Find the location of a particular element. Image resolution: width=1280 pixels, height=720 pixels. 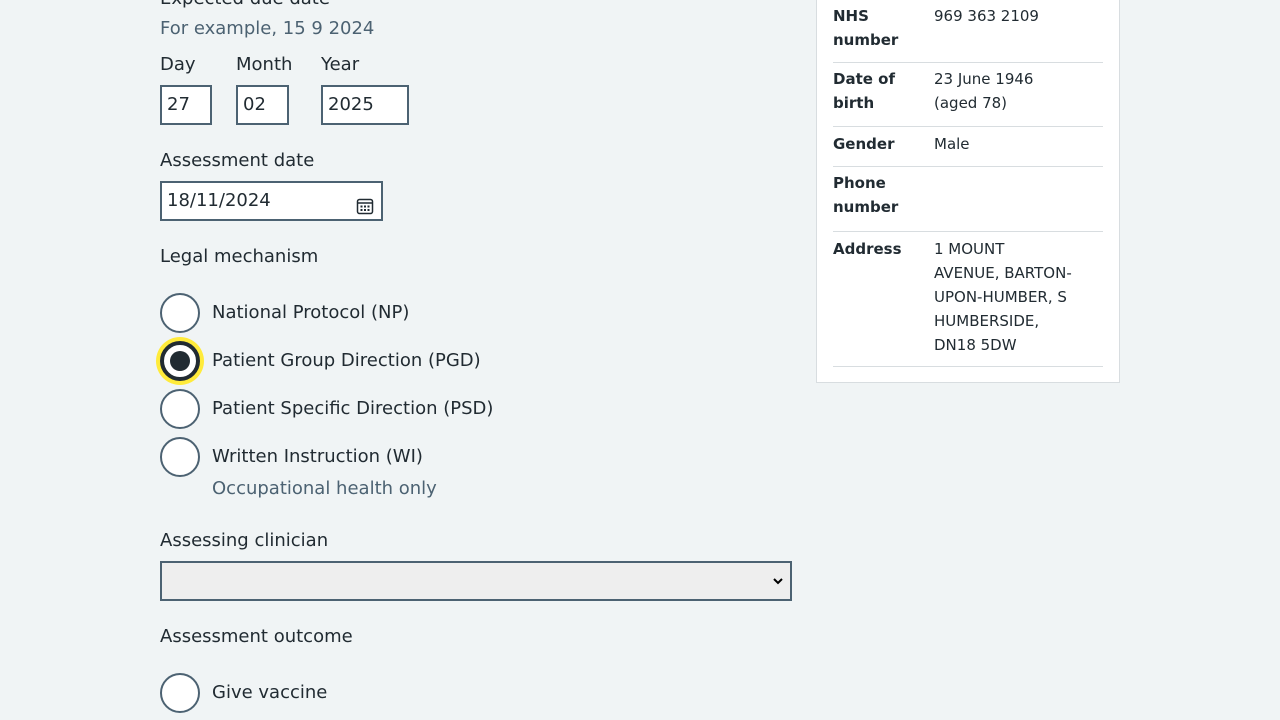

radio-national-protocol is located at coordinates (180, 313).